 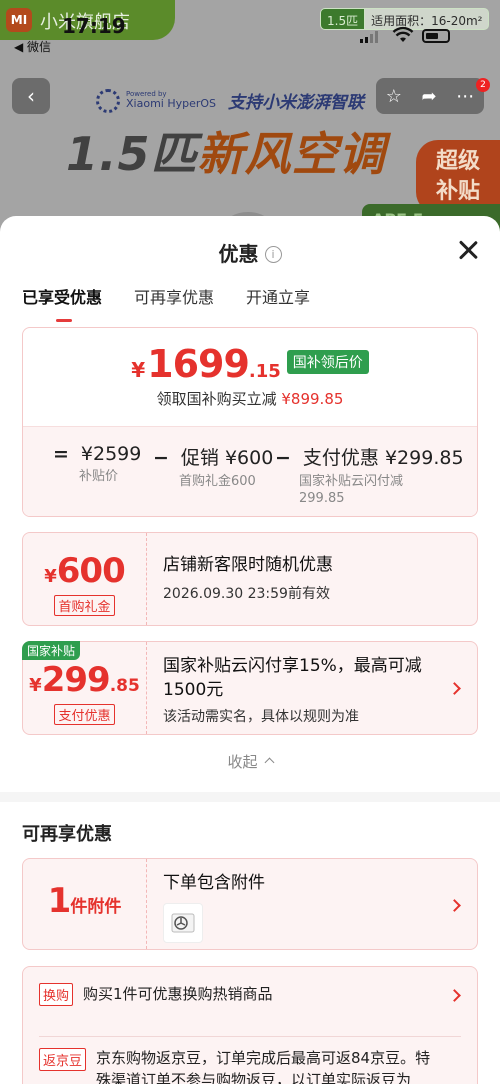 What do you see at coordinates (394, 96) in the screenshot?
I see `star-favorite-icon: ☆` at bounding box center [394, 96].